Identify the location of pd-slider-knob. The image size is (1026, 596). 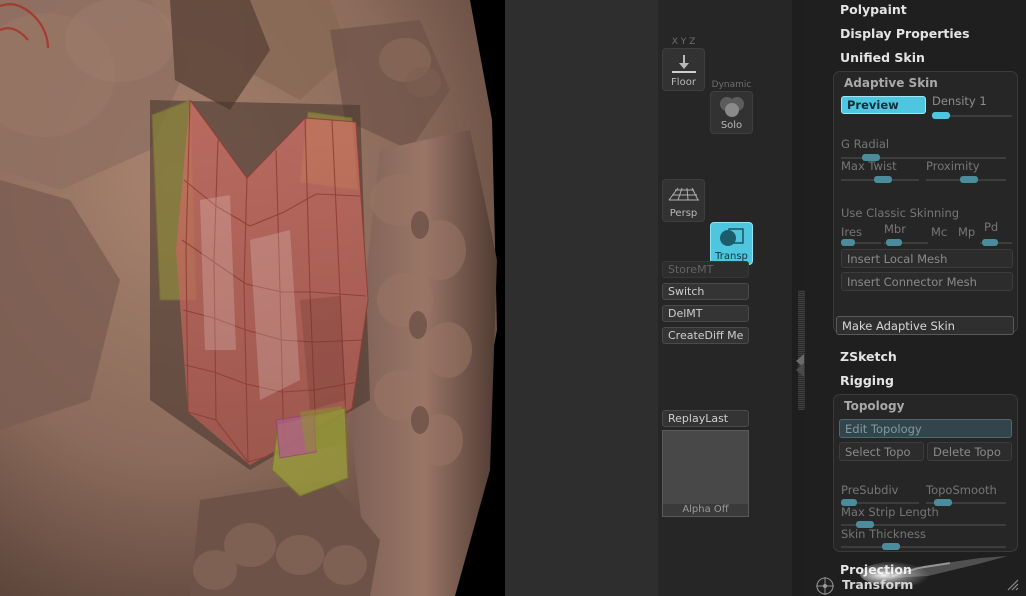
(990, 242).